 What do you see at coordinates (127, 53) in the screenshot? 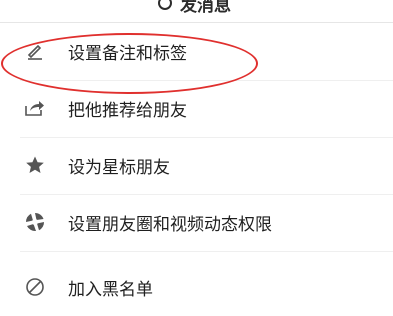
I see `menu-item-label: 设置备注和标签` at bounding box center [127, 53].